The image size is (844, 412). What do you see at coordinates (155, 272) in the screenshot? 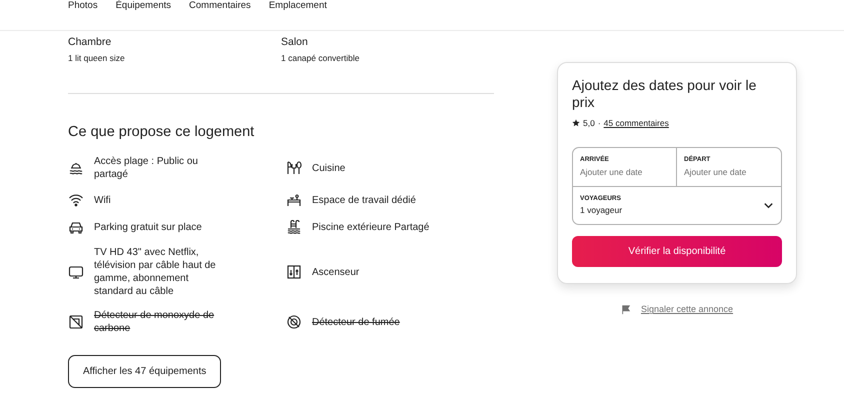
I see `amenity-label: TV HD 43" avec Netflix, télévision par câble haut de gamme, abonnement standard au câble` at bounding box center [155, 272].